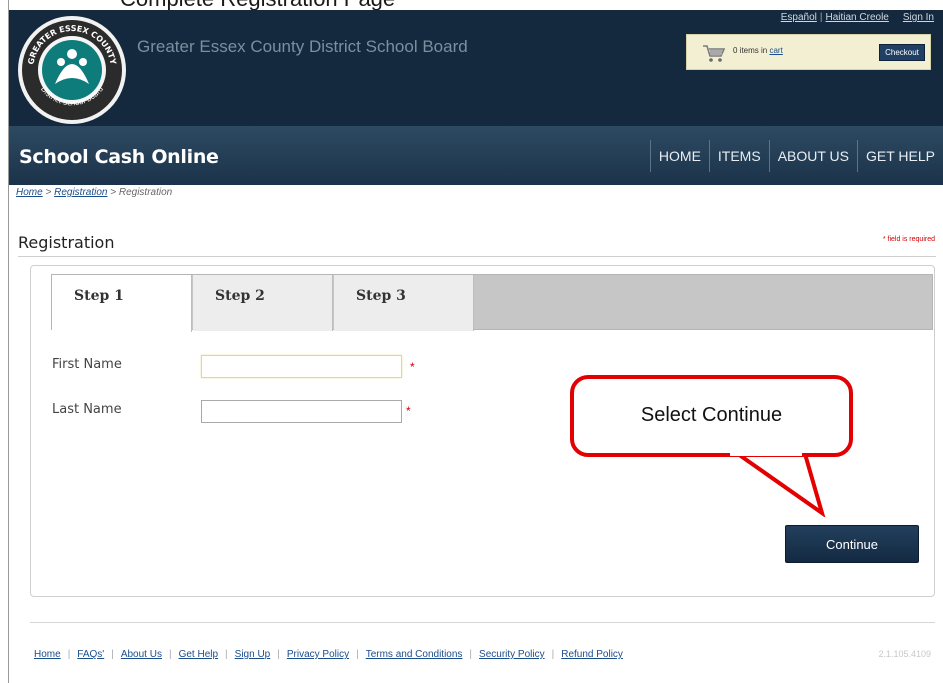 The height and width of the screenshot is (683, 943). What do you see at coordinates (808, 52) in the screenshot?
I see `cart-summary: 0 items in cart Checkout` at bounding box center [808, 52].